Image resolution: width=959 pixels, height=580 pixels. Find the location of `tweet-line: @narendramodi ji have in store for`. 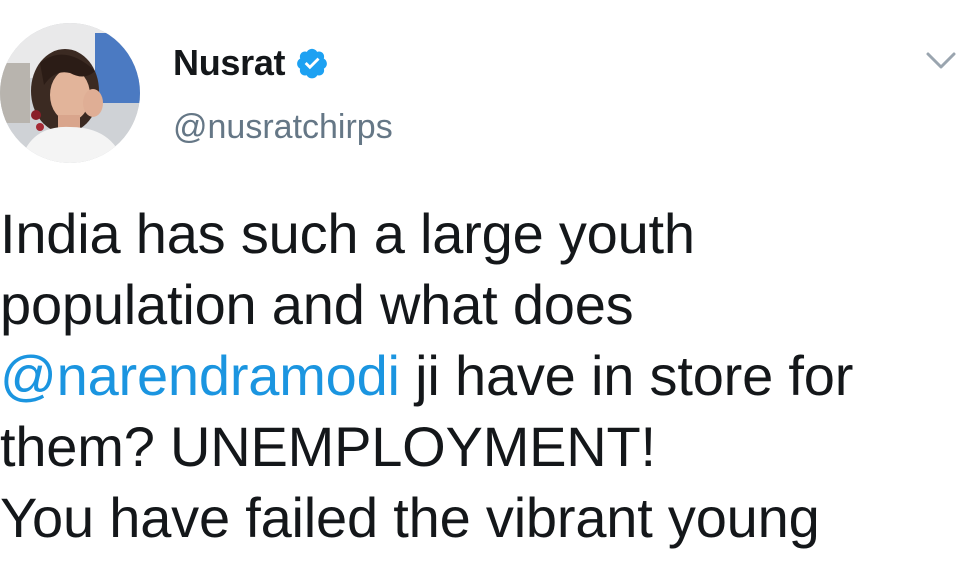

tweet-line: @narendramodi ji have in store for is located at coordinates (479, 375).